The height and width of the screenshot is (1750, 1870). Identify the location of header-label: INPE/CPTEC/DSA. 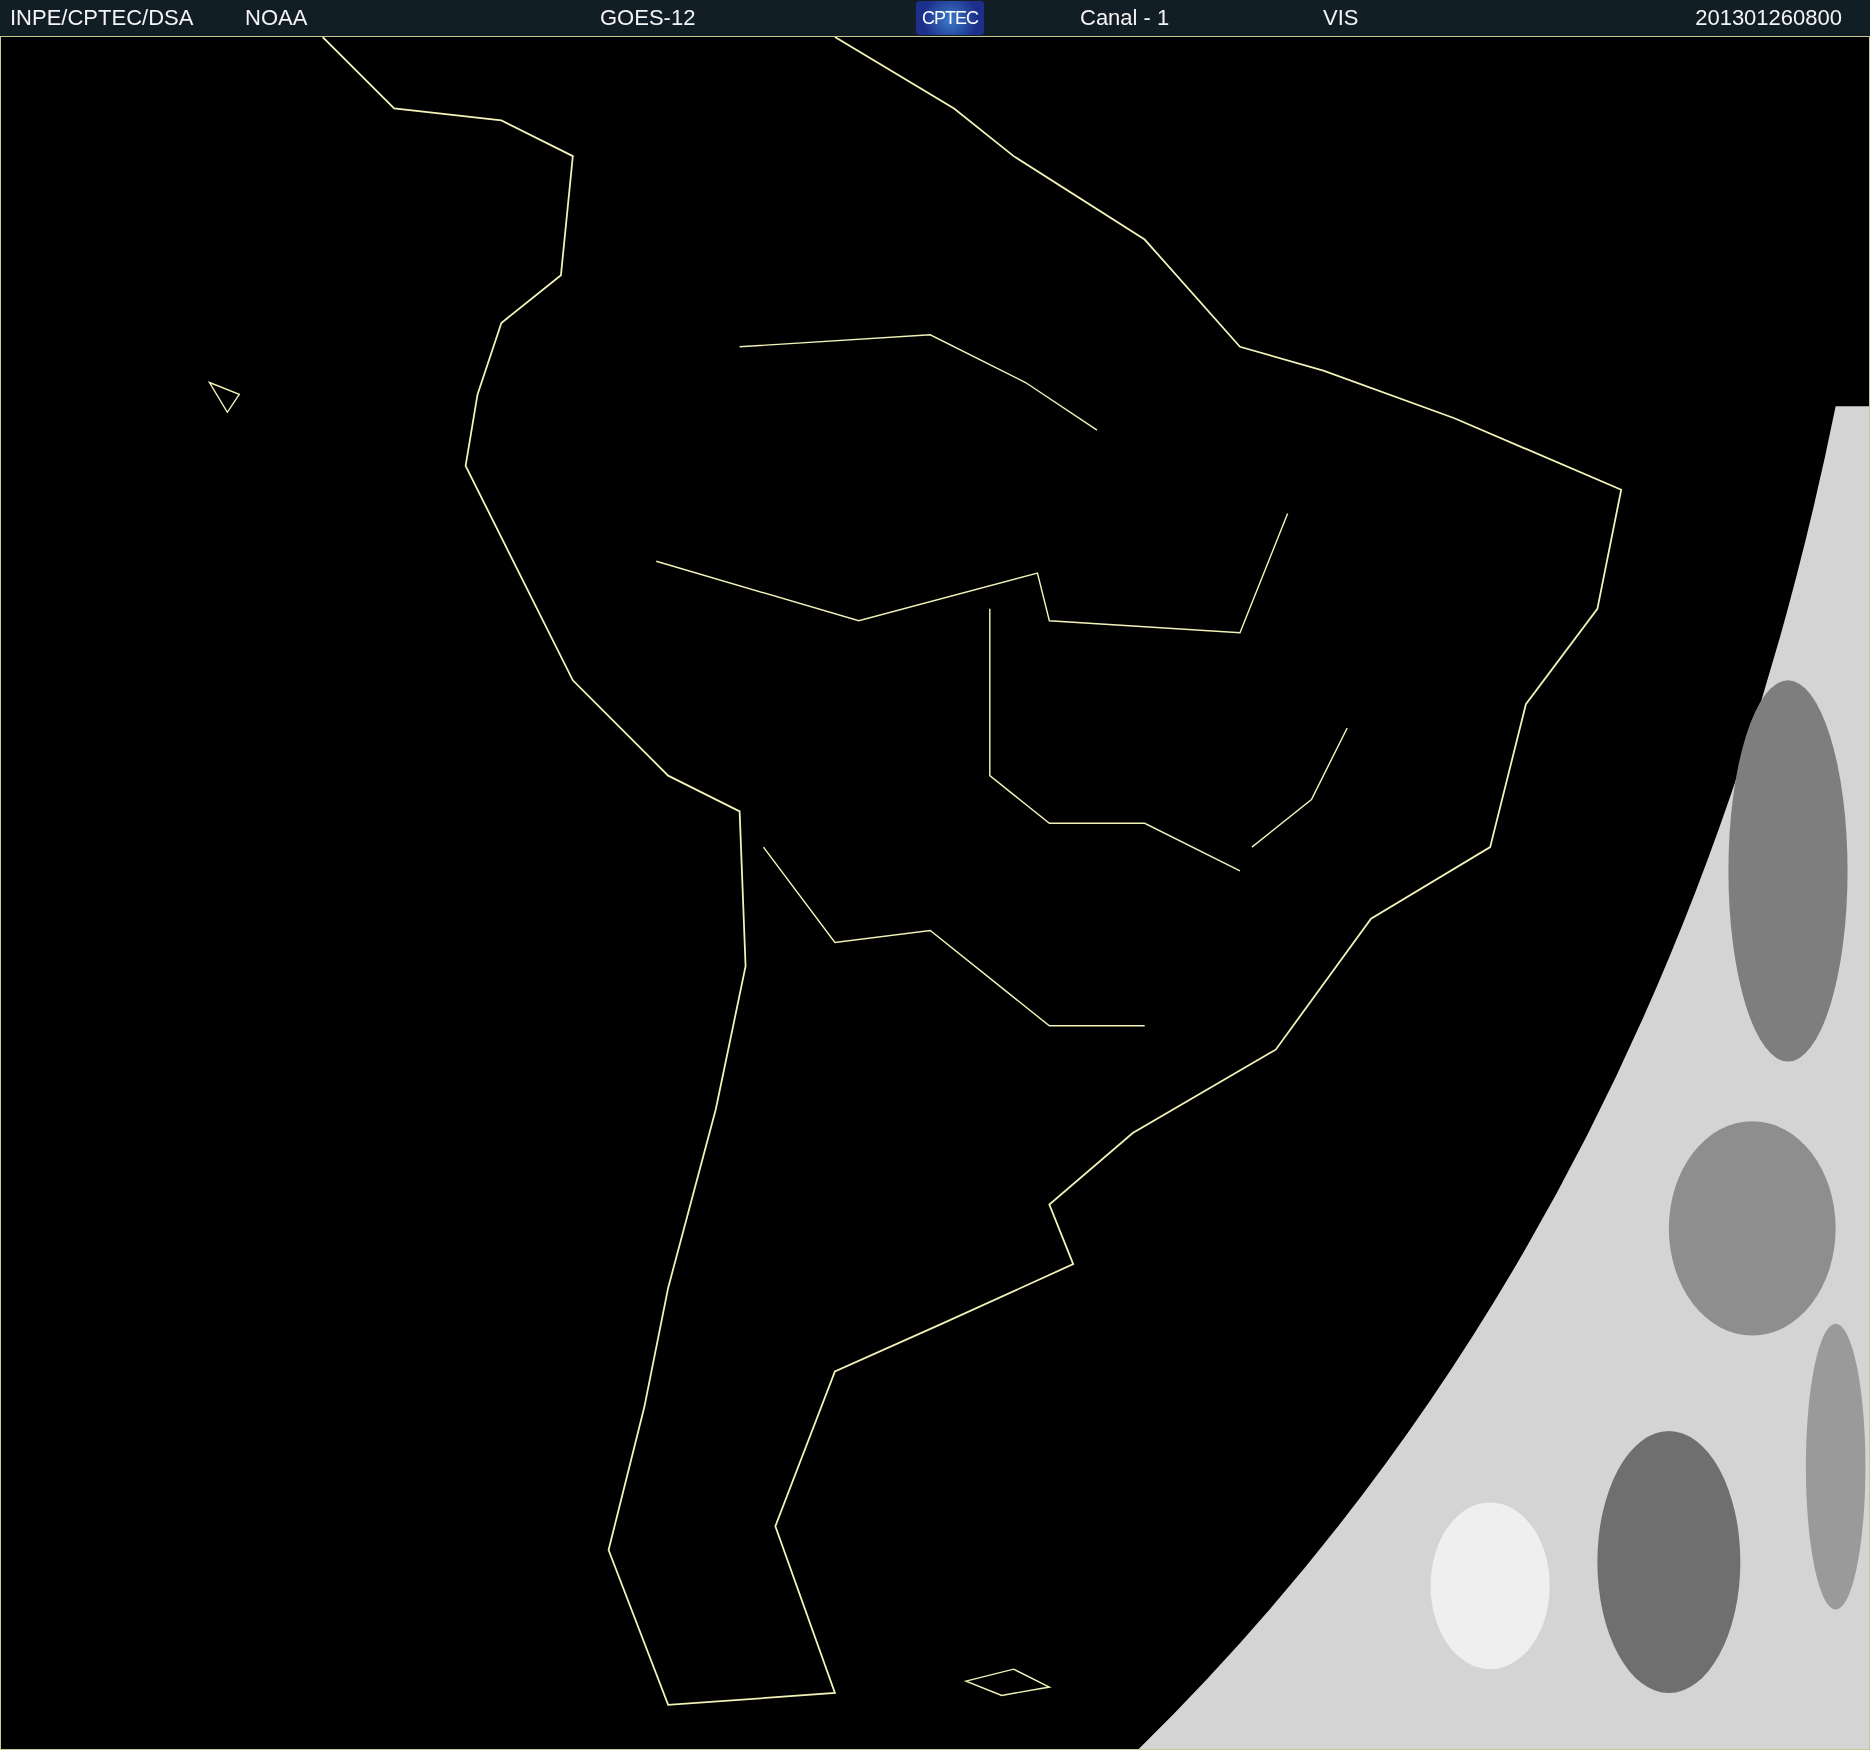
(102, 18).